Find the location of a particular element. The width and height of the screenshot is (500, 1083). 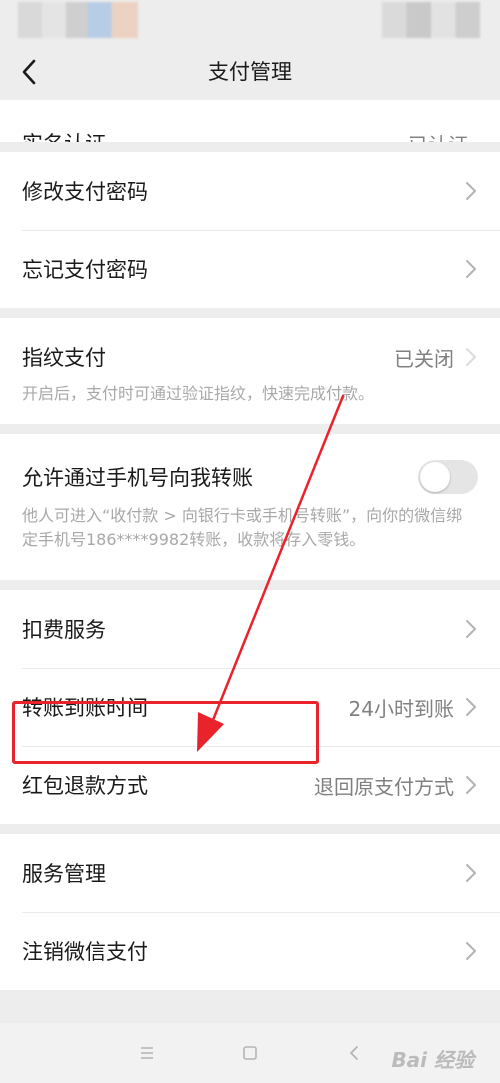

row-label: 允许通过手机号向我转账 is located at coordinates (137, 478).